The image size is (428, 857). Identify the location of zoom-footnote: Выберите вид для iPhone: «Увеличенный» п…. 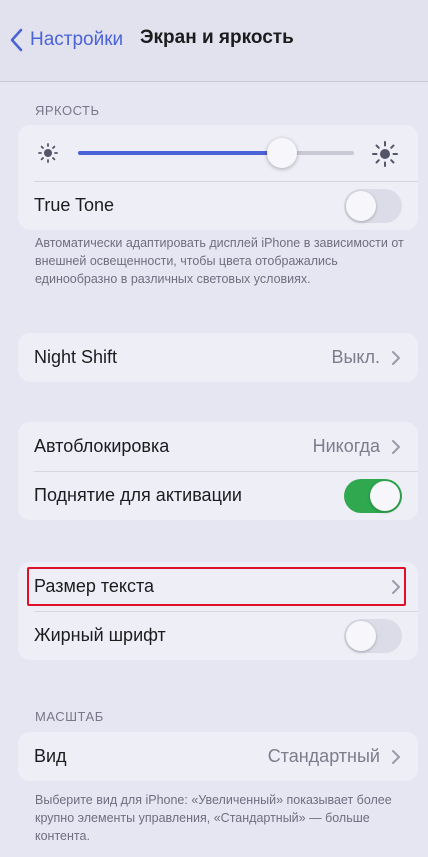
(213, 818).